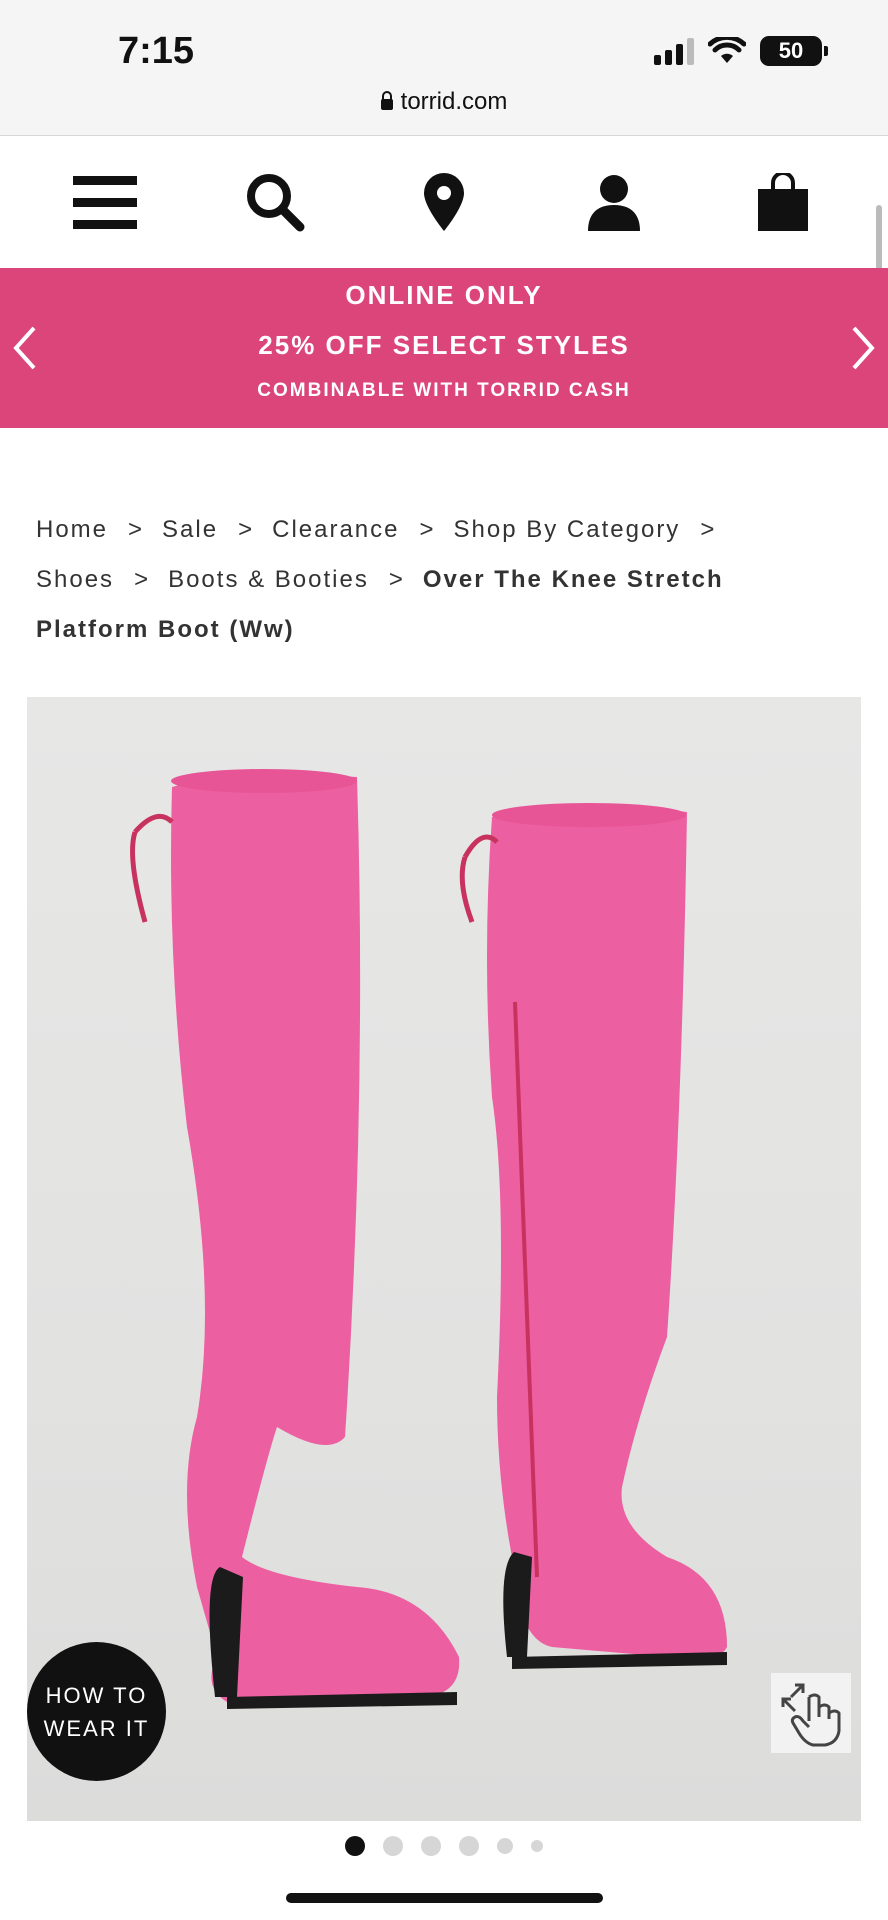 This screenshot has height=1920, width=888. Describe the element at coordinates (75, 579) in the screenshot. I see `breadcrumb-shoes: Shoes` at that location.